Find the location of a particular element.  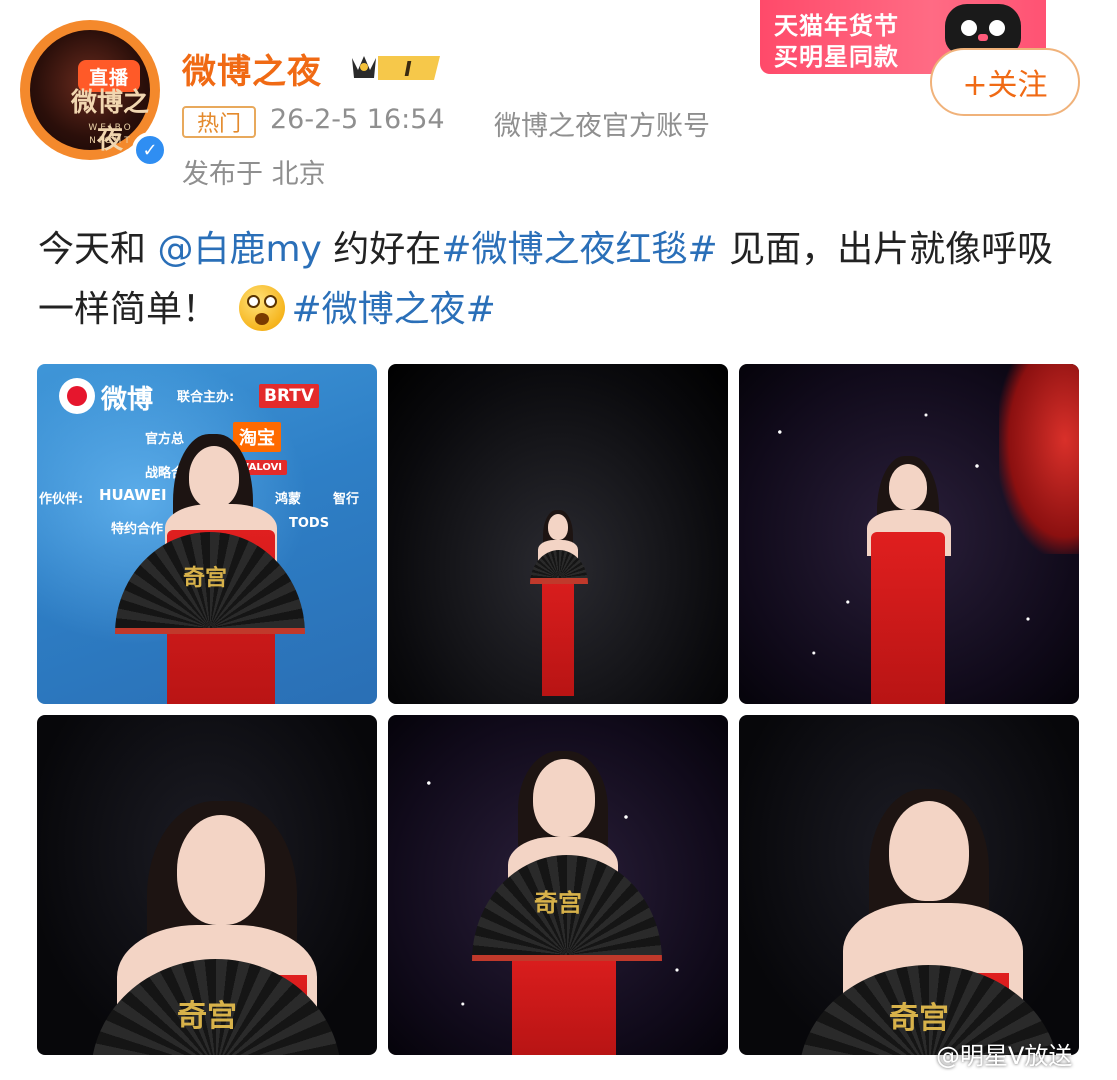

sponsor-label: 联合主办: is located at coordinates (206, 397).